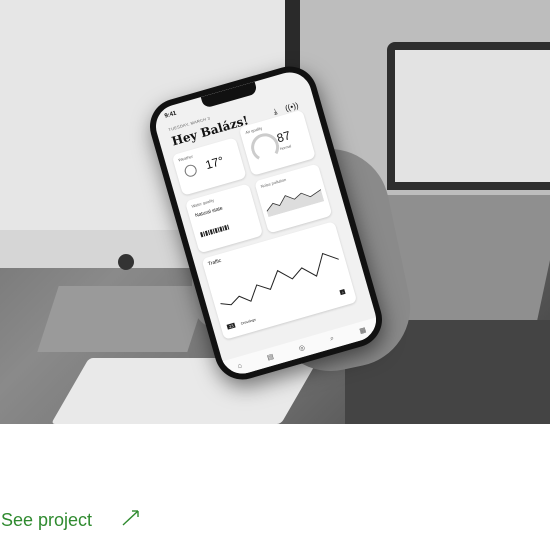 The width and height of the screenshot is (550, 535). Describe the element at coordinates (280, 279) in the screenshot. I see `traffic-chart` at that location.